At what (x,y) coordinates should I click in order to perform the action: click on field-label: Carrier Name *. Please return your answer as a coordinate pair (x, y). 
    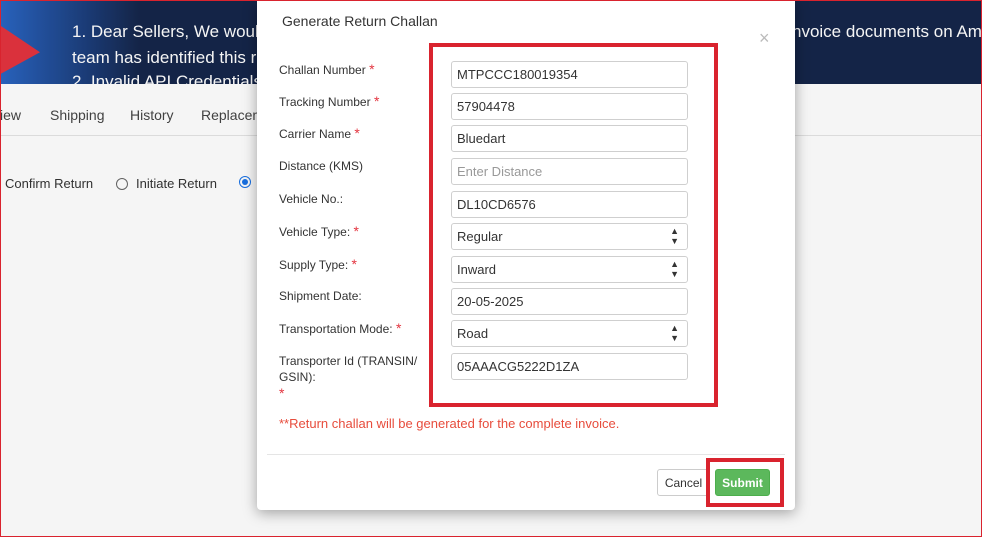
    Looking at the image, I should click on (319, 133).